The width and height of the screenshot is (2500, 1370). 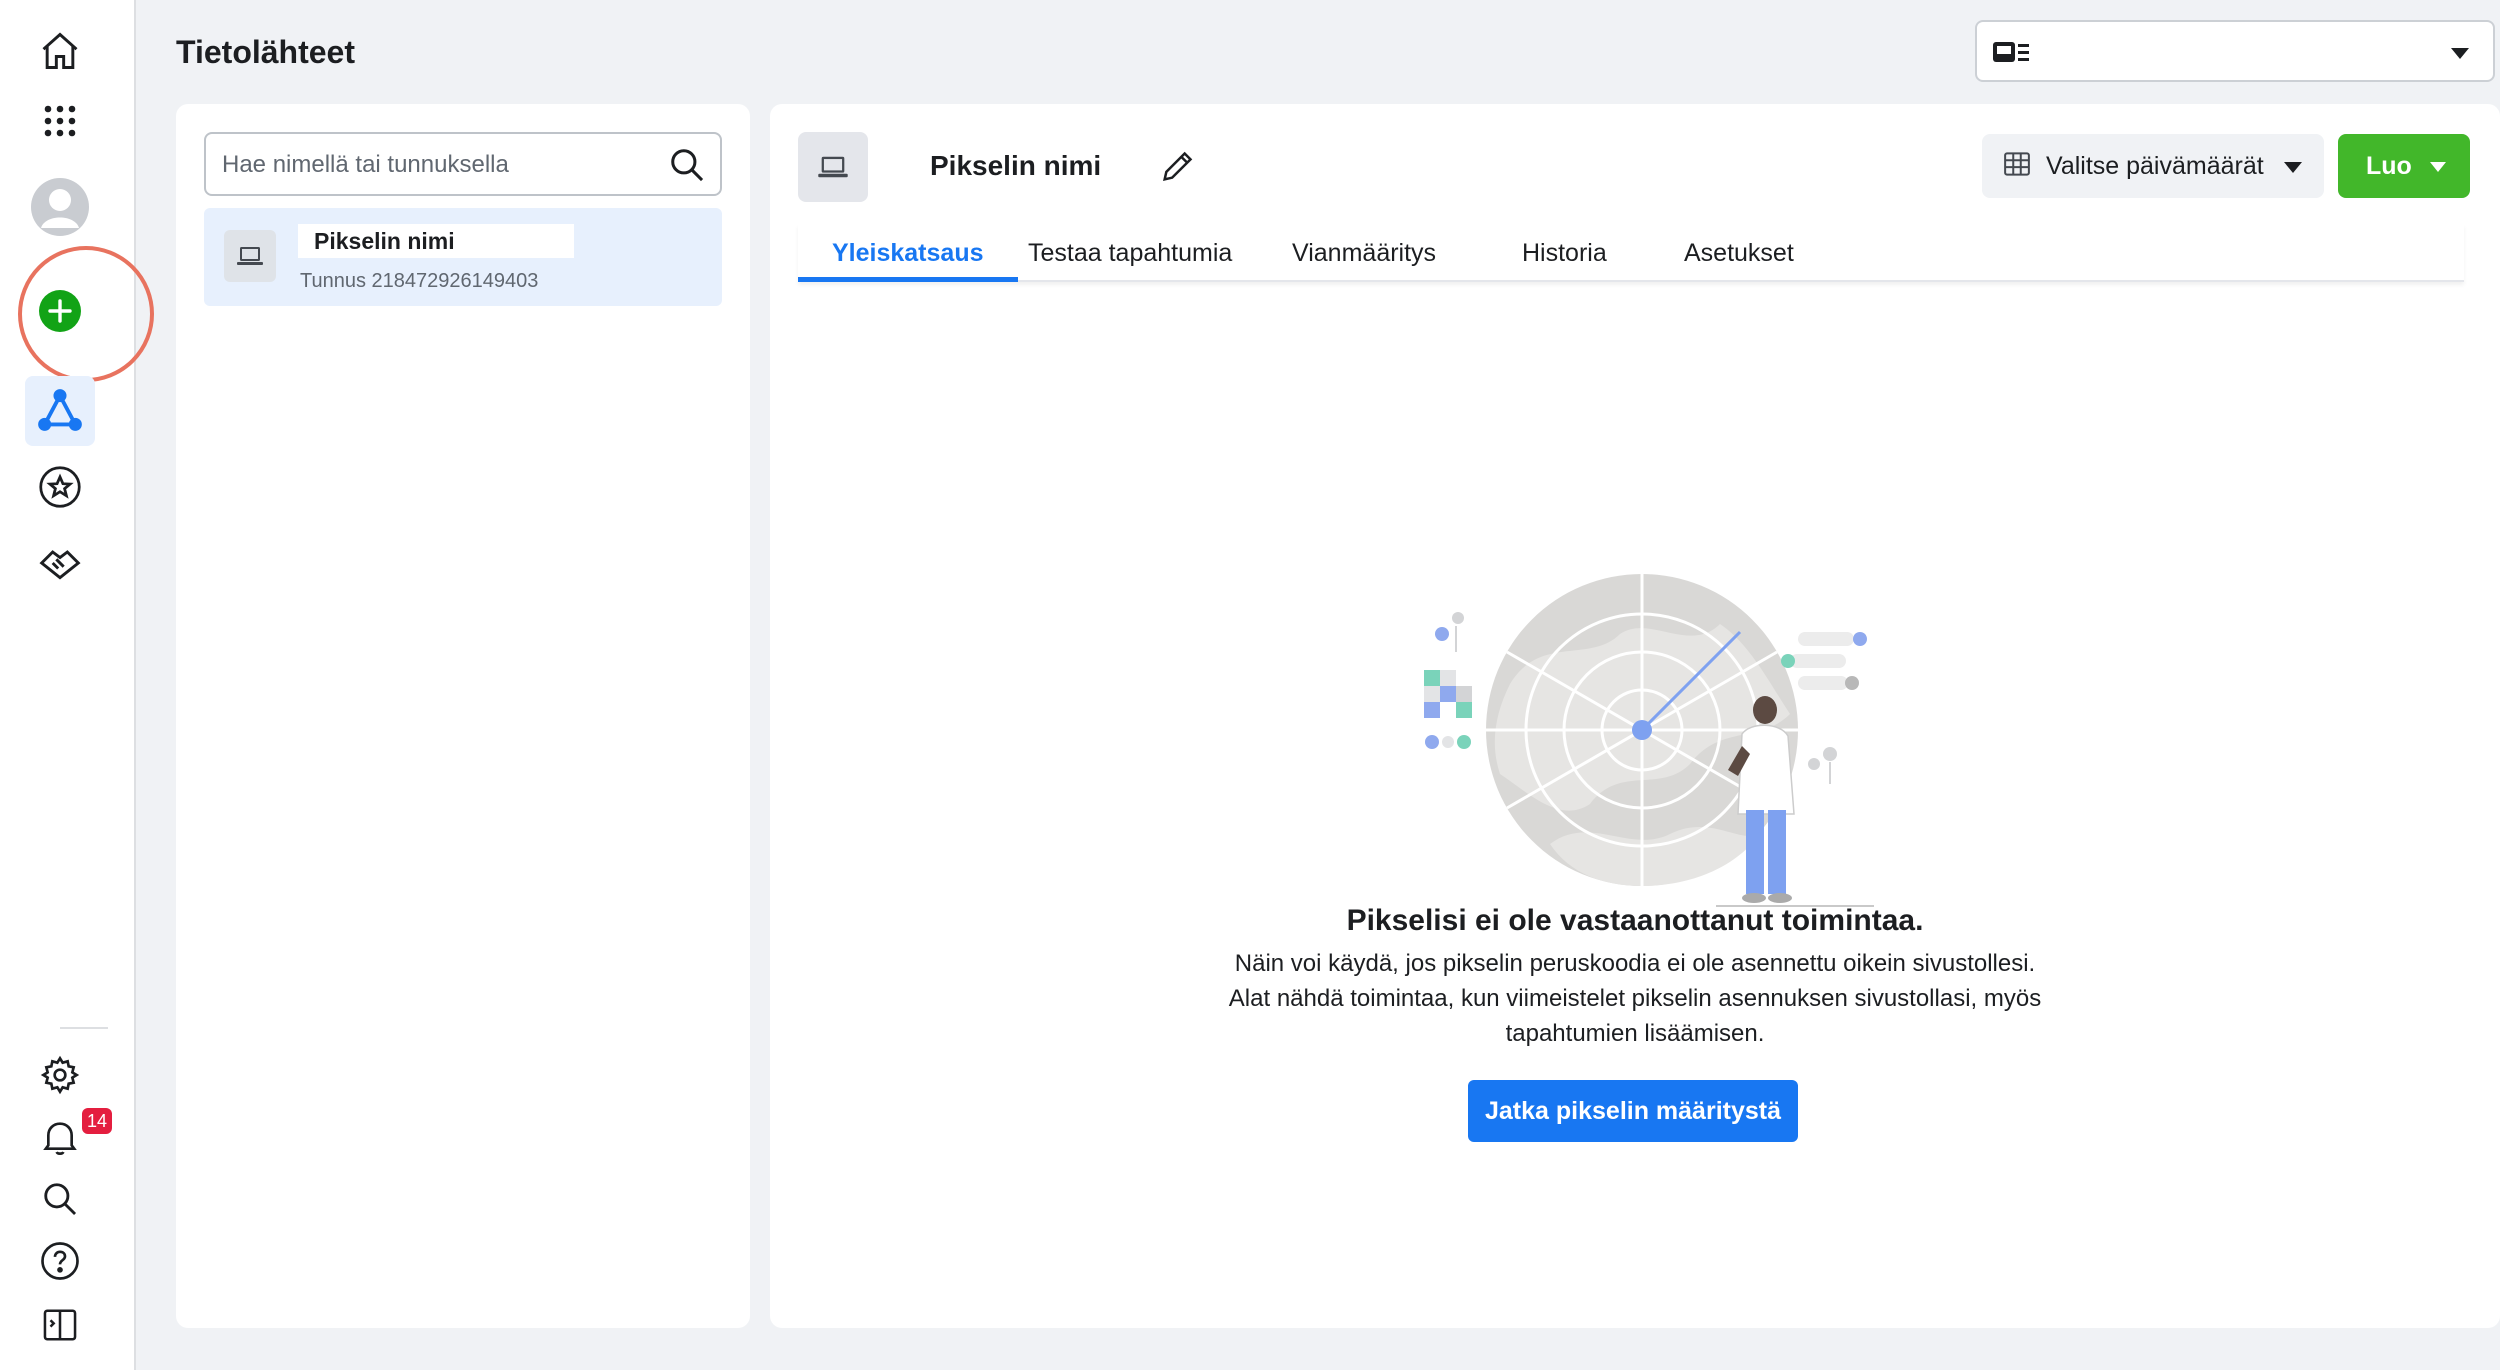 What do you see at coordinates (2235, 51) in the screenshot?
I see `account-selector` at bounding box center [2235, 51].